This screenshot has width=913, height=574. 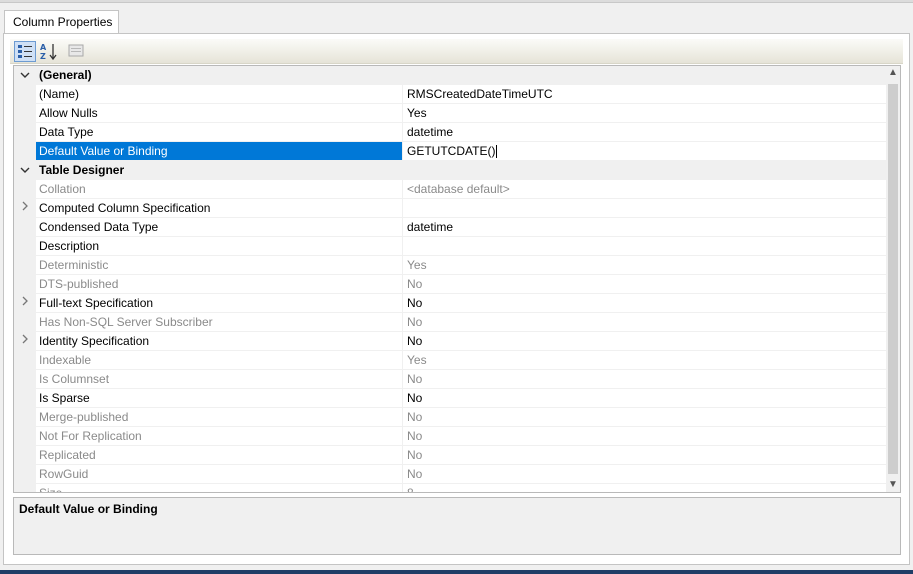 I want to click on categorized-icon, so click(x=25, y=51).